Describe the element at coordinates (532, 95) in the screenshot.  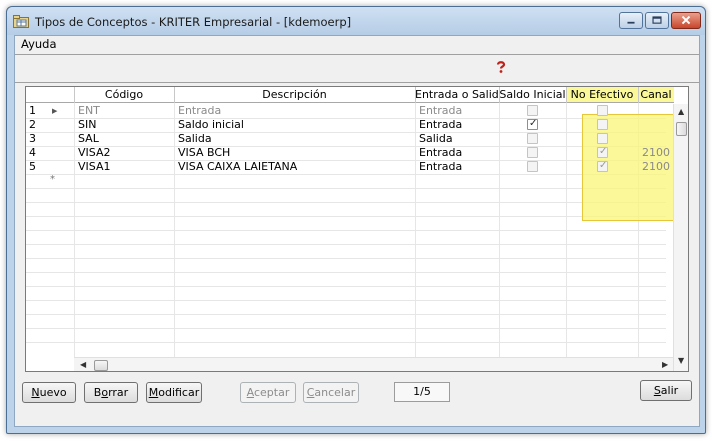
I see `header-saldo-inicial: Saldo Inicial` at that location.